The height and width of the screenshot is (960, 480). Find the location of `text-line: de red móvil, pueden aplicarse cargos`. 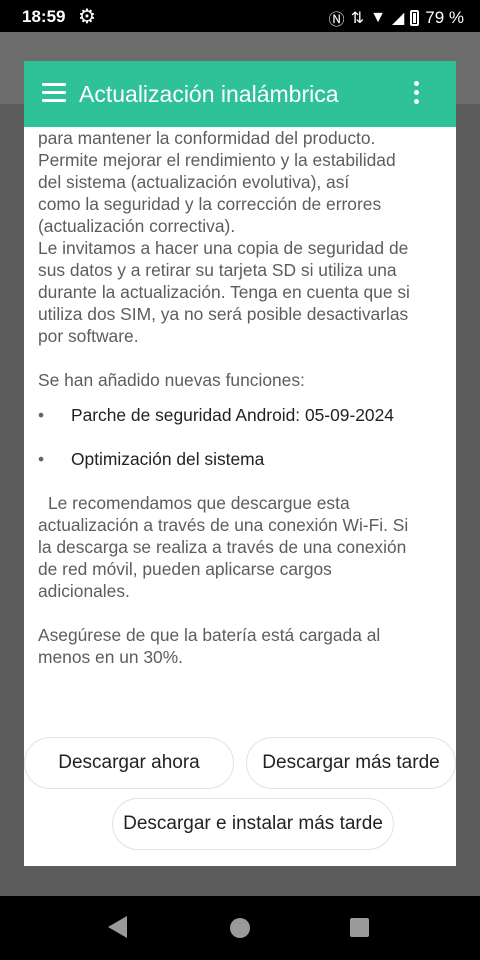

text-line: de red móvil, pueden aplicarse cargos is located at coordinates (185, 569).